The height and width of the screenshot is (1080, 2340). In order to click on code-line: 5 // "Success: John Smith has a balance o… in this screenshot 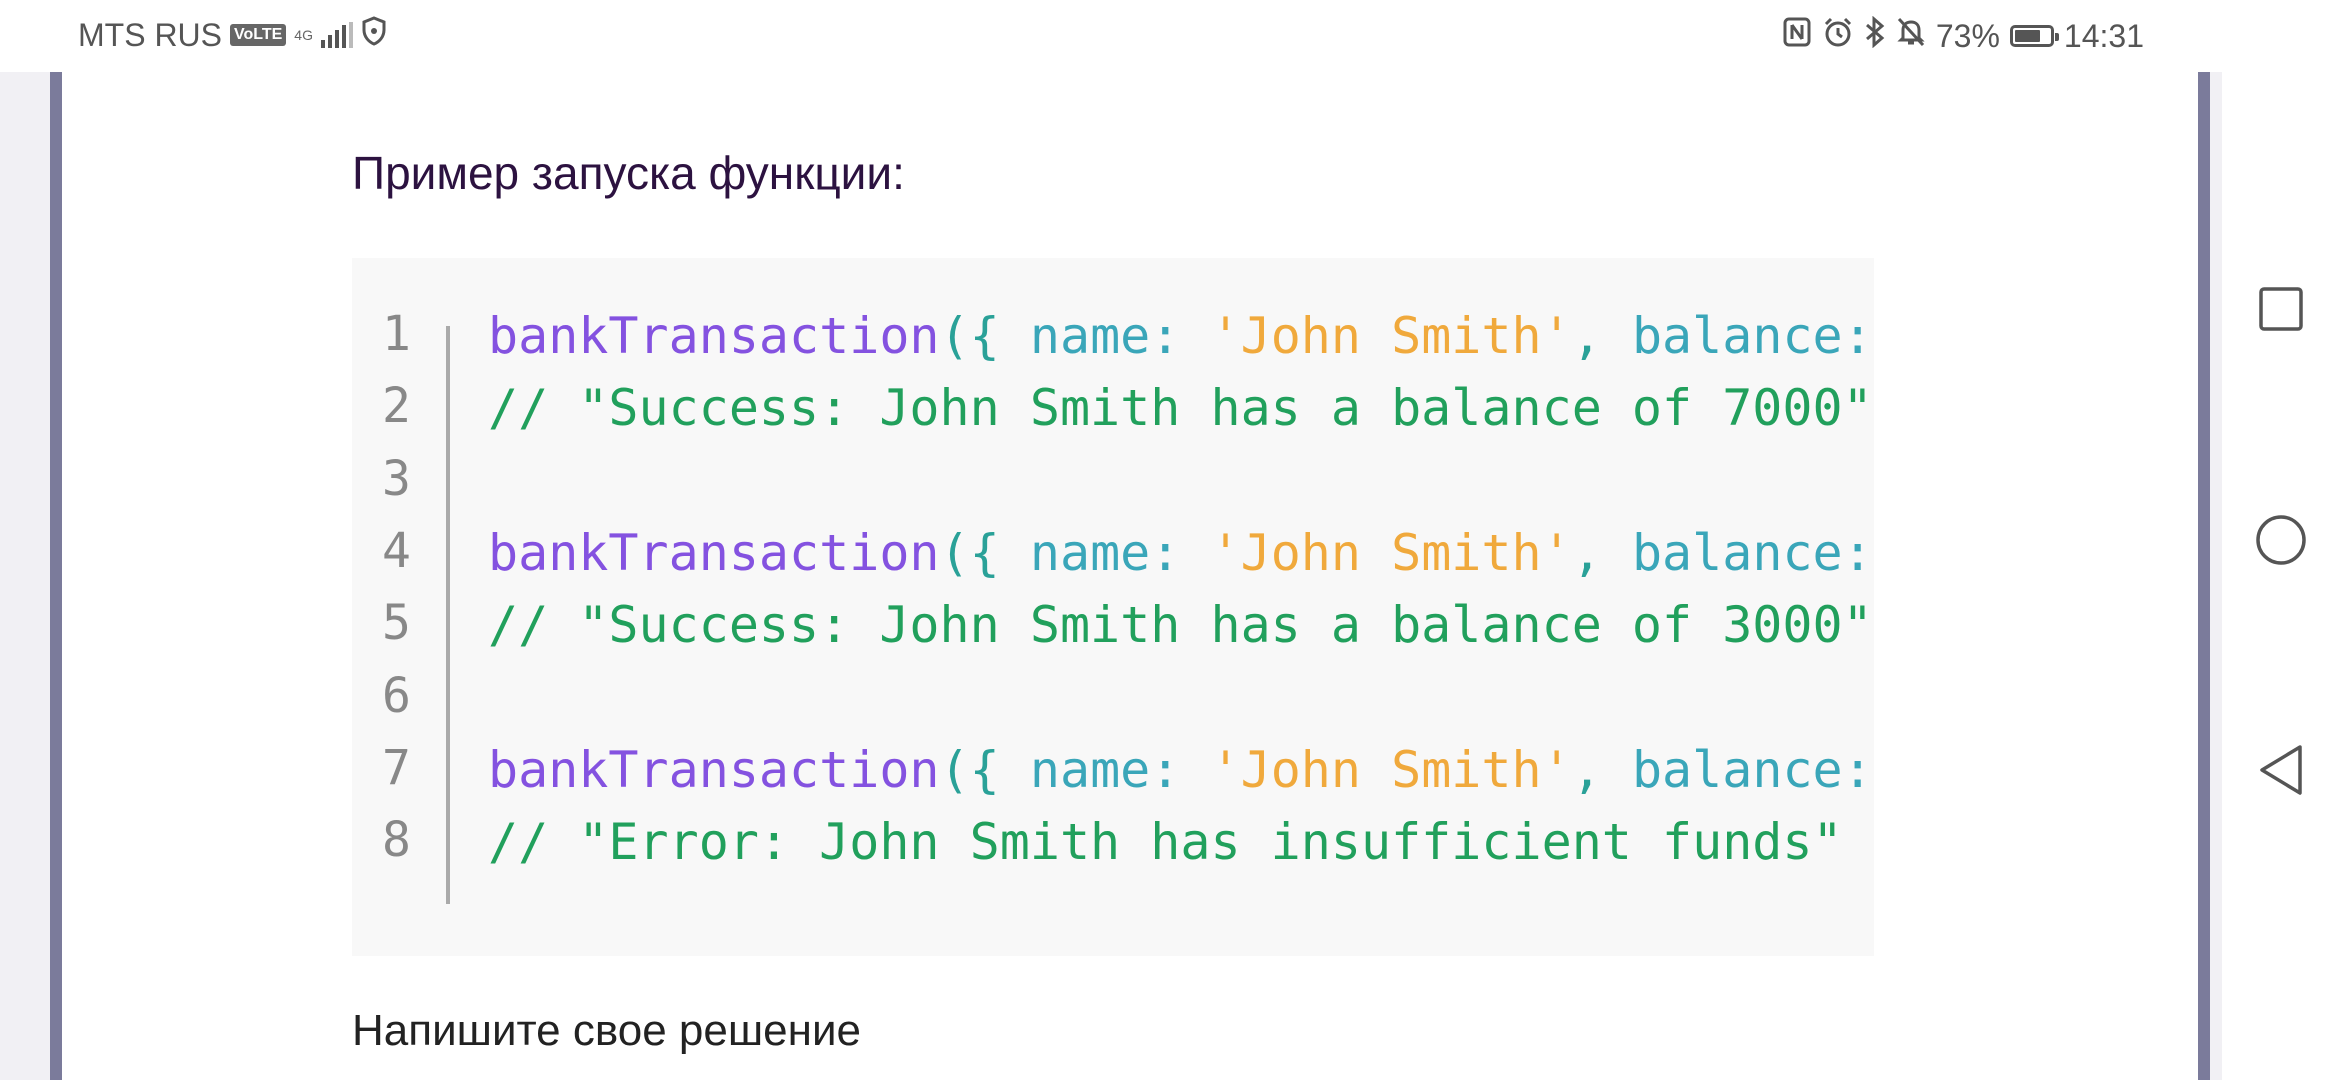, I will do `click(1113, 625)`.